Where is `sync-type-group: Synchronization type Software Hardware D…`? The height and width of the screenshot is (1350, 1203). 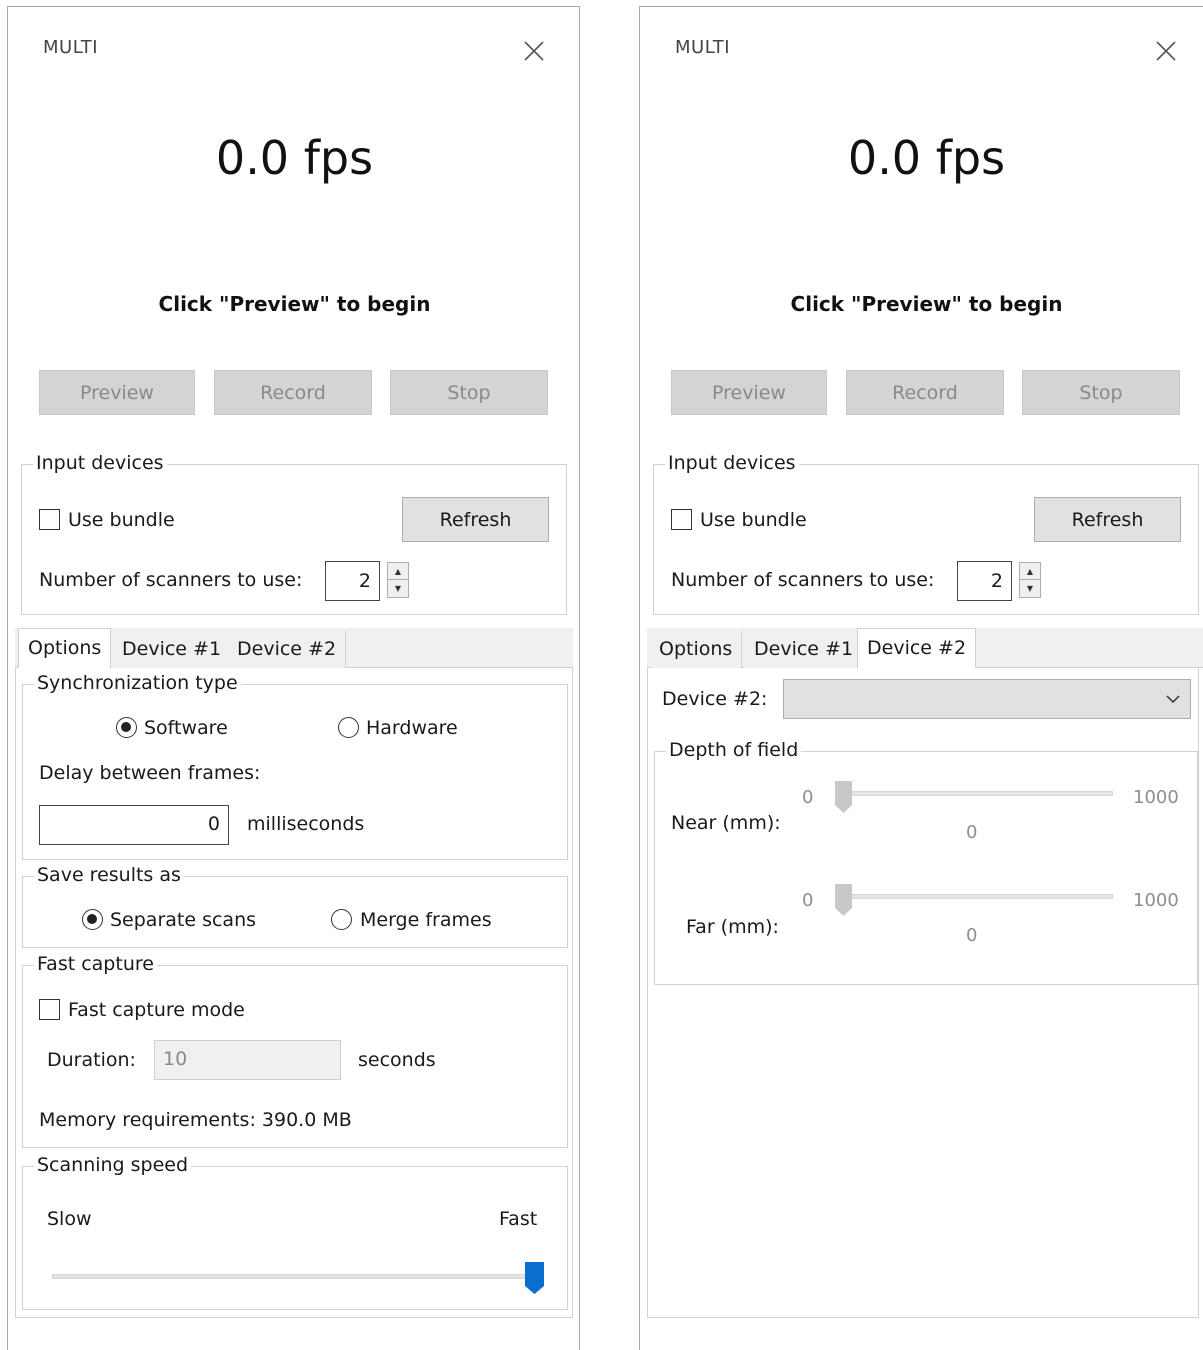
sync-type-group: Synchronization type Software Hardware D… is located at coordinates (295, 766).